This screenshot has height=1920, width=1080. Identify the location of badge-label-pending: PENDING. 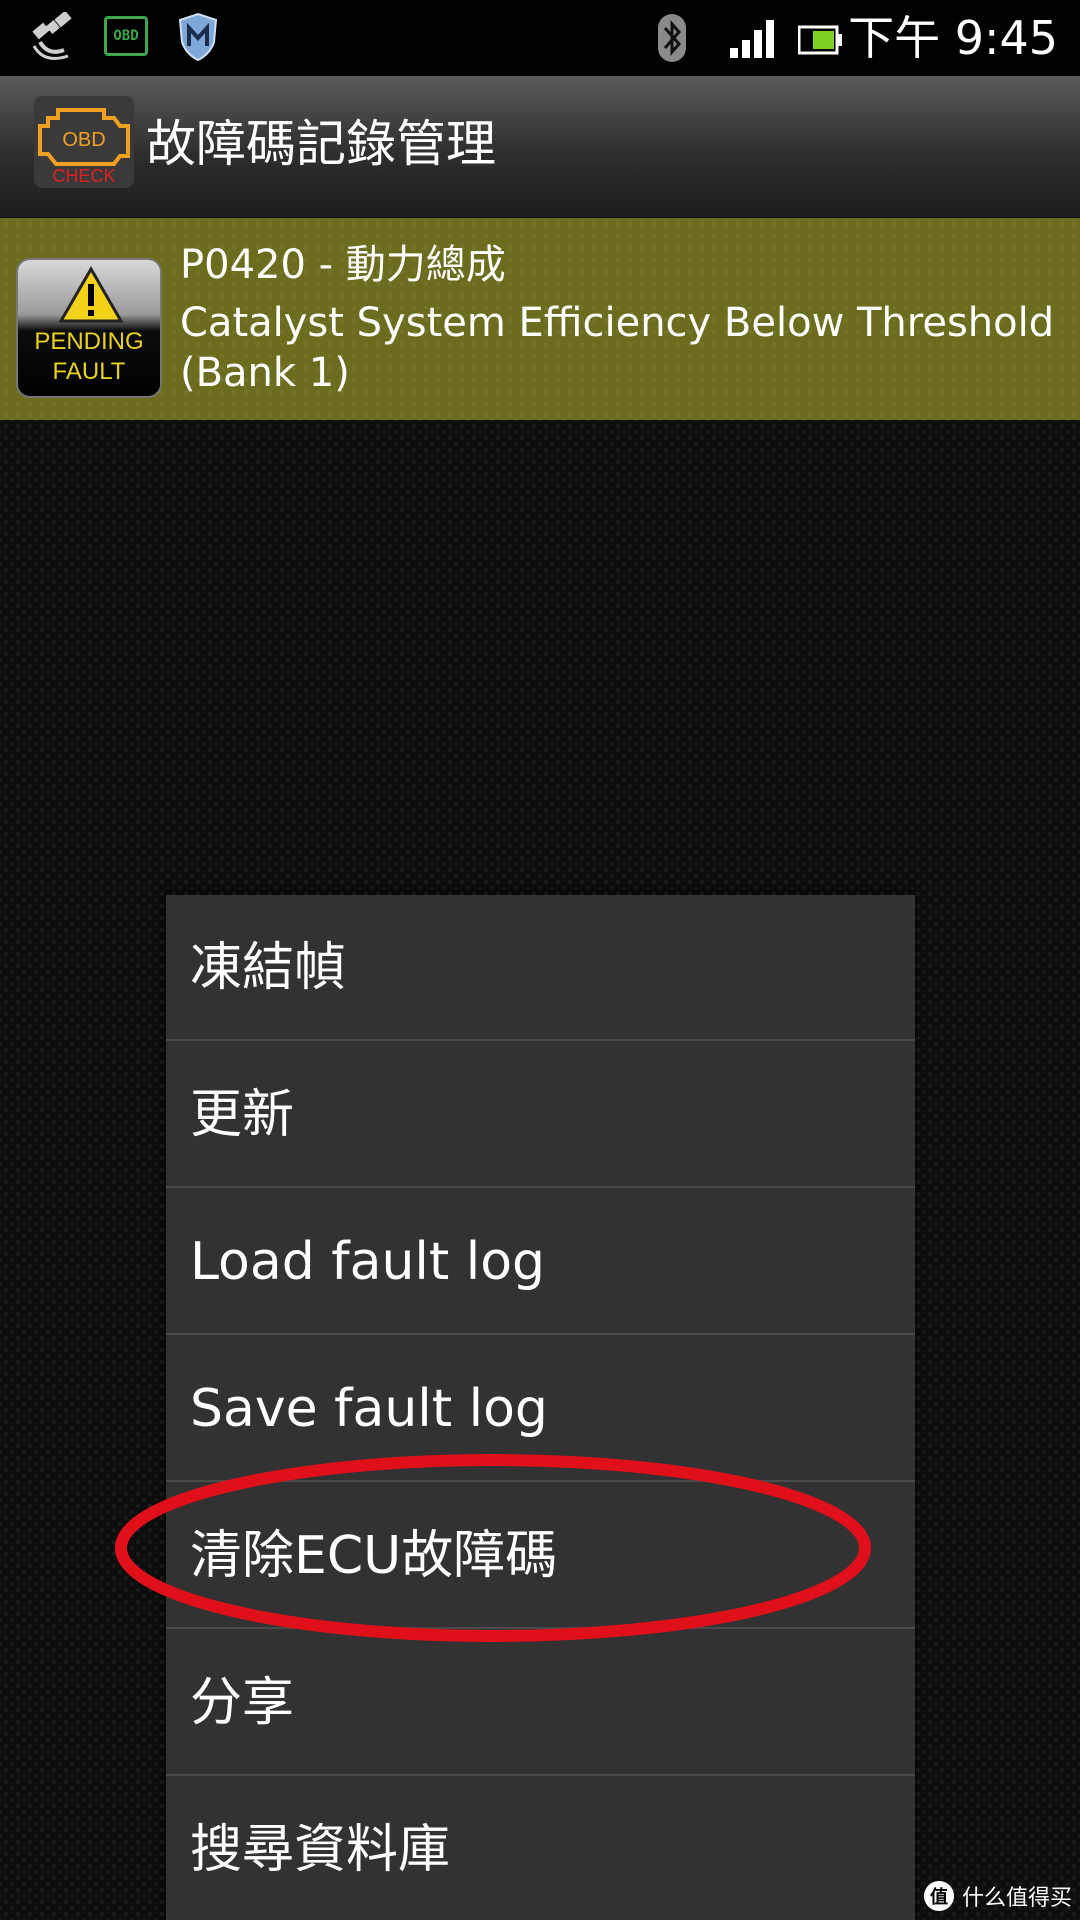
(89, 341).